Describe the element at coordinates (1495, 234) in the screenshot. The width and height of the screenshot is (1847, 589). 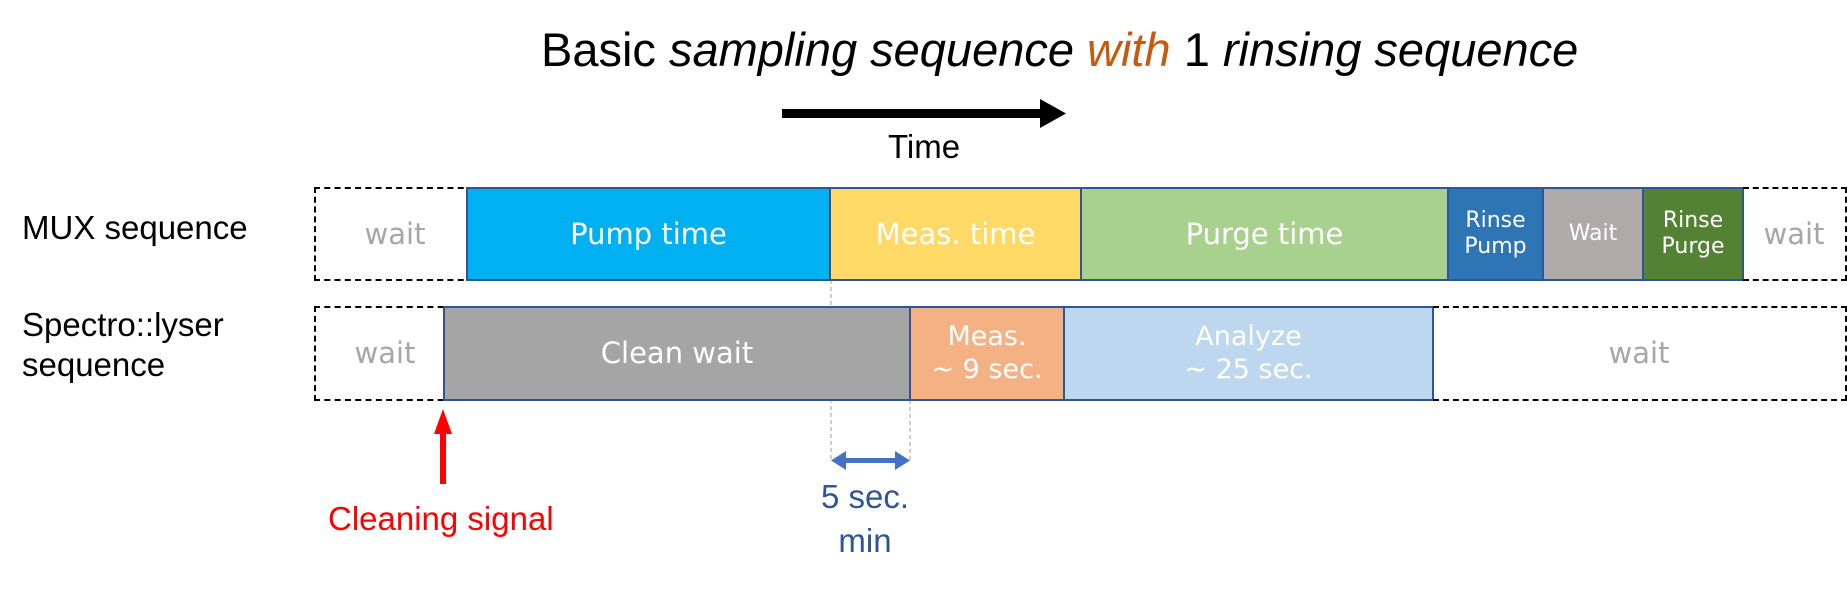
I see `mux-rinse-pump: Rinse Pump` at that location.